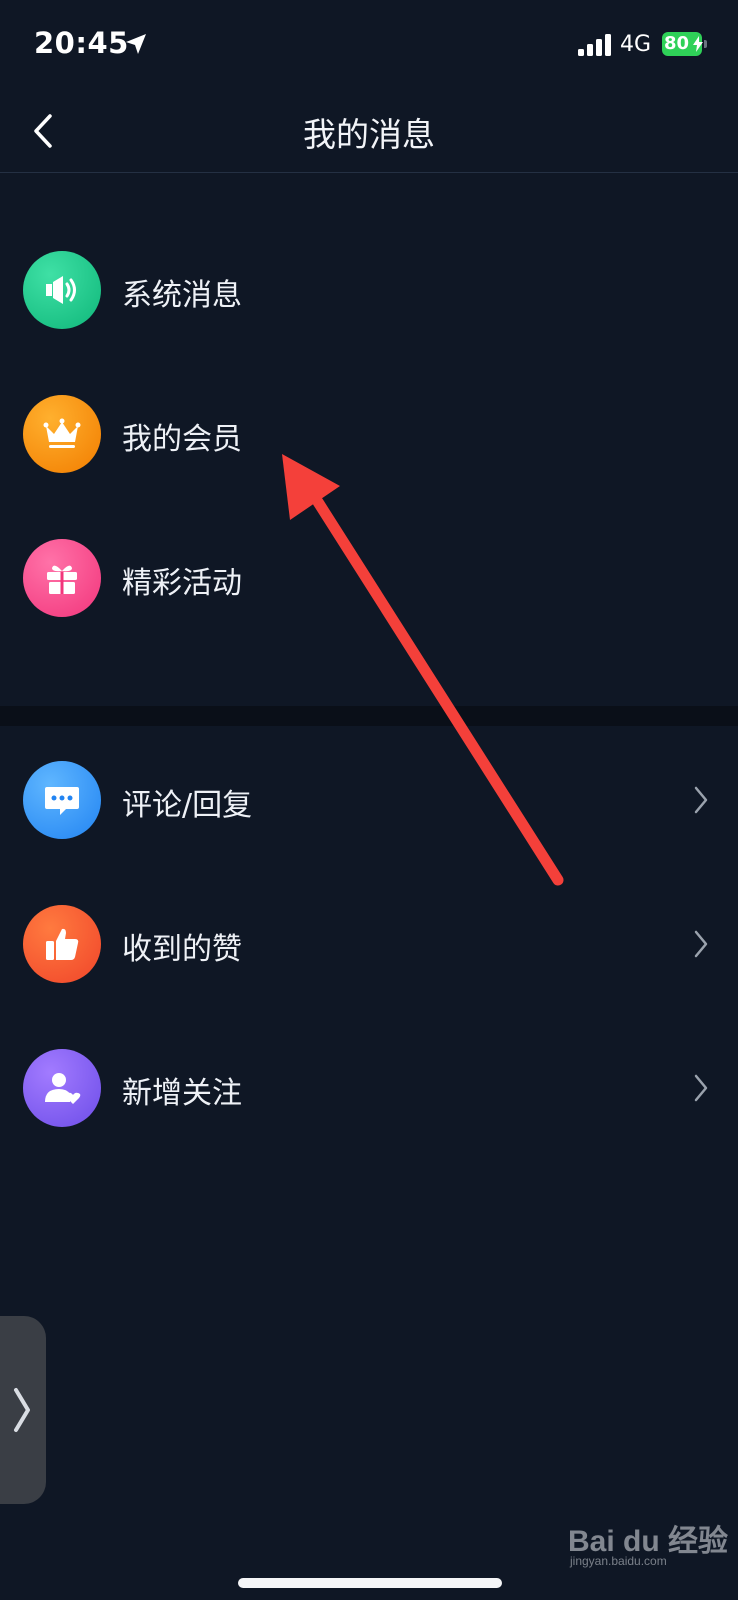 The height and width of the screenshot is (1600, 738). I want to click on thumbs-up-icon, so click(62, 944).